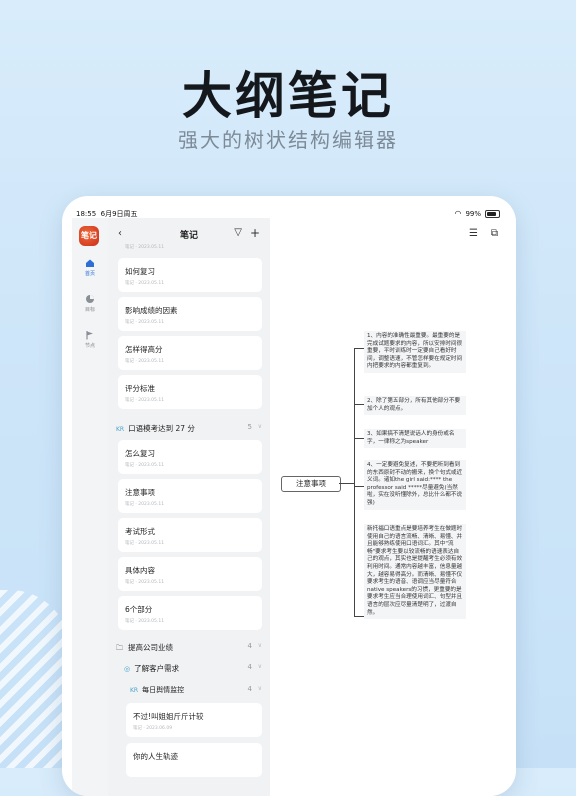 The width and height of the screenshot is (576, 796). Describe the element at coordinates (288, 140) in the screenshot. I see `hero-subtitle: 强大的树状结构编辑器` at that location.